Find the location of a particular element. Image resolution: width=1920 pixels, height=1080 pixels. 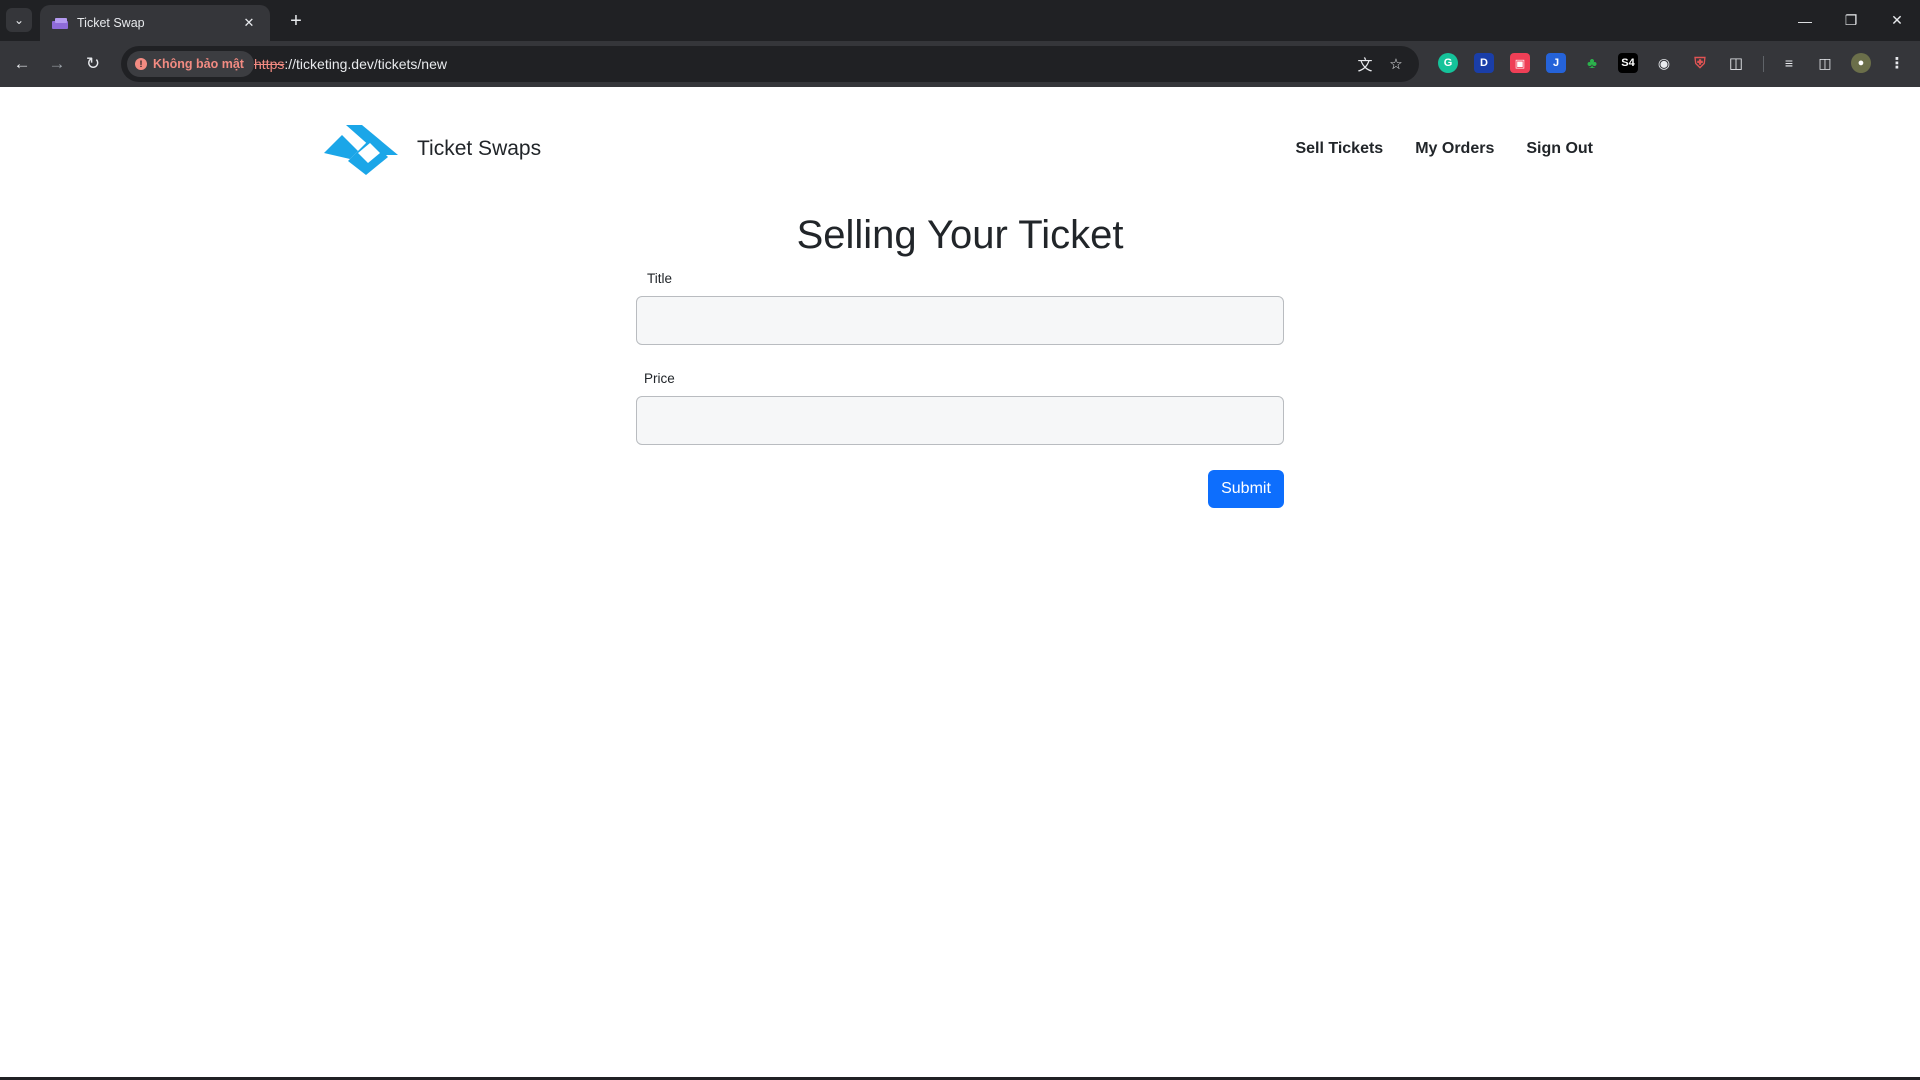

reload-button: ↻ is located at coordinates (93, 64).